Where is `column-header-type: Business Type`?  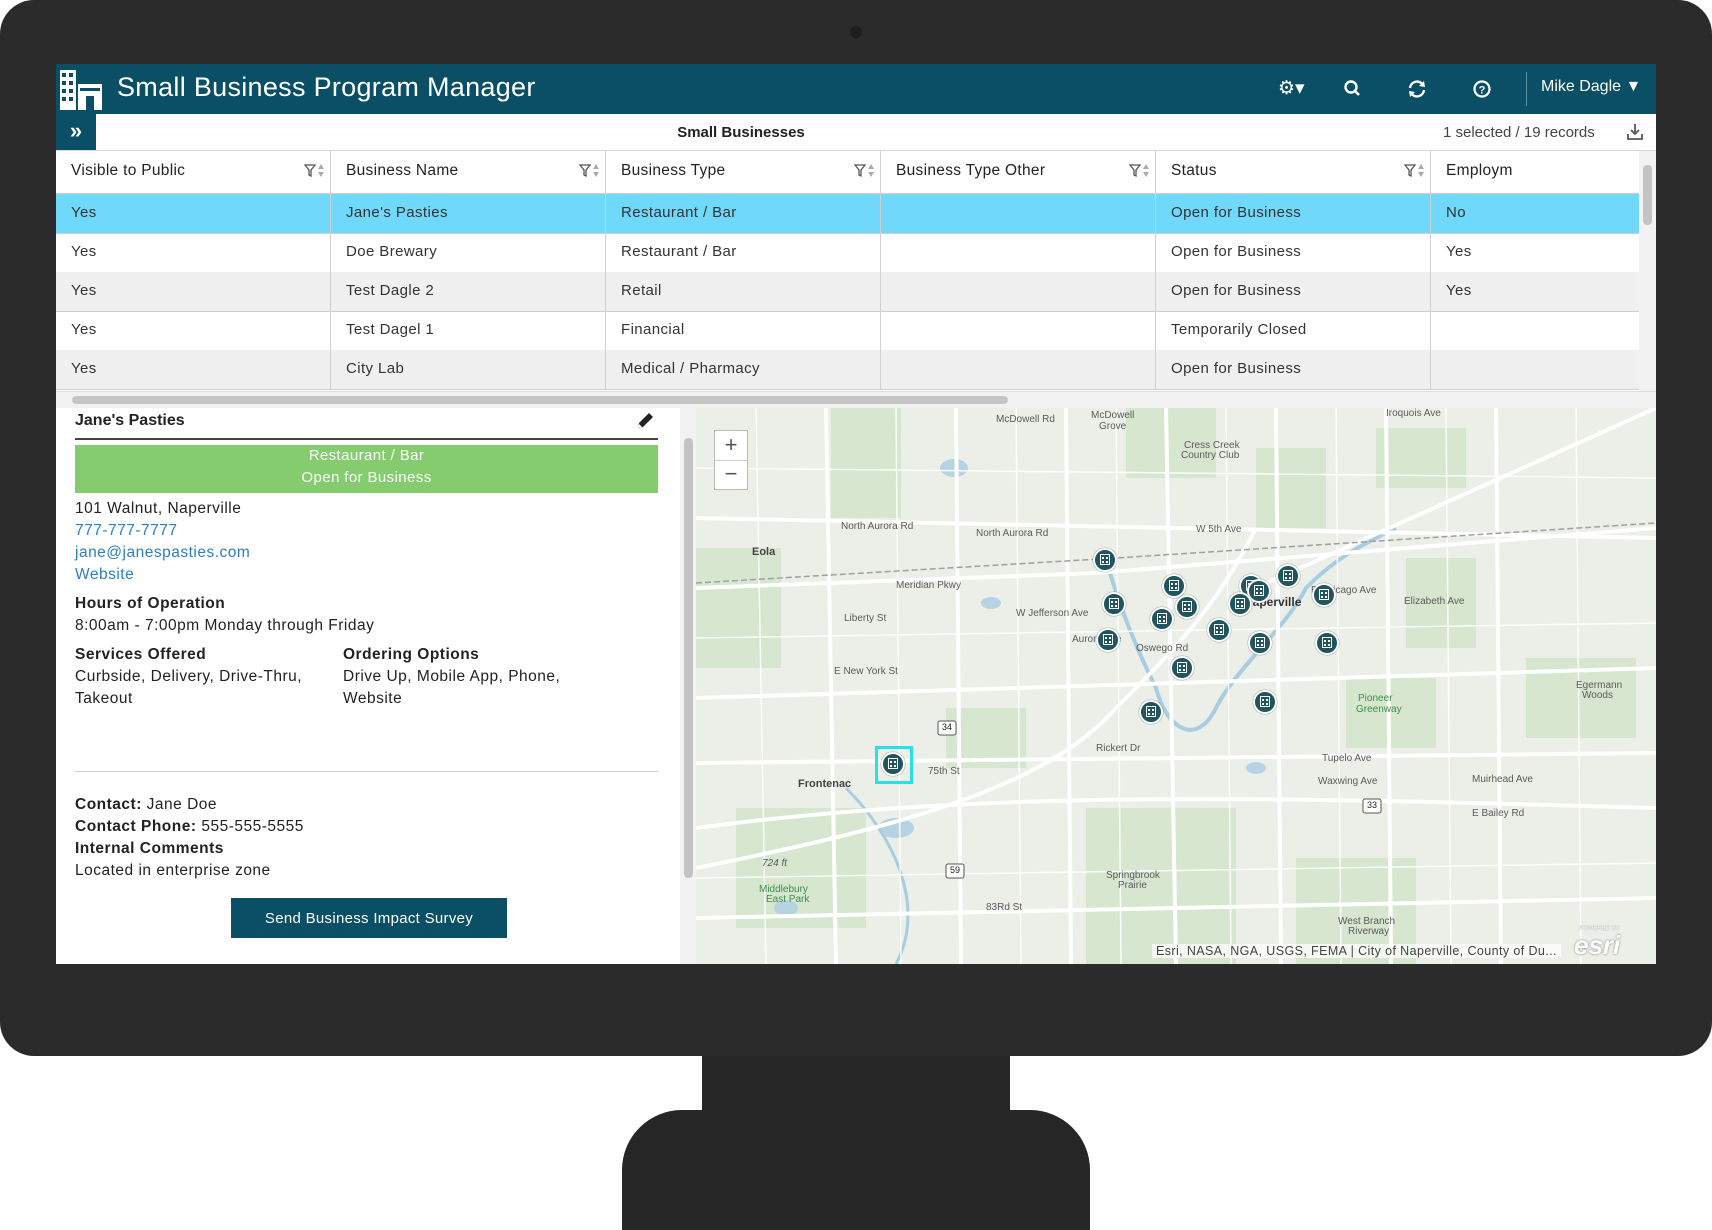 column-header-type: Business Type is located at coordinates (743, 172).